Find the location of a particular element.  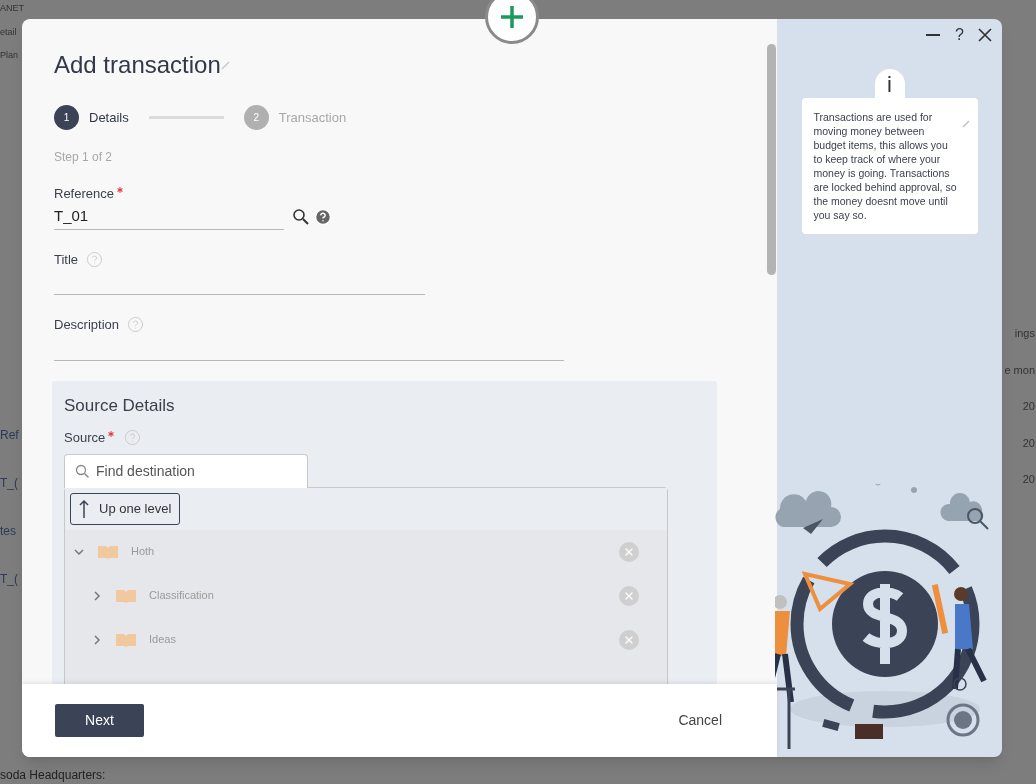

backdrop-text: etail is located at coordinates (9, 32).